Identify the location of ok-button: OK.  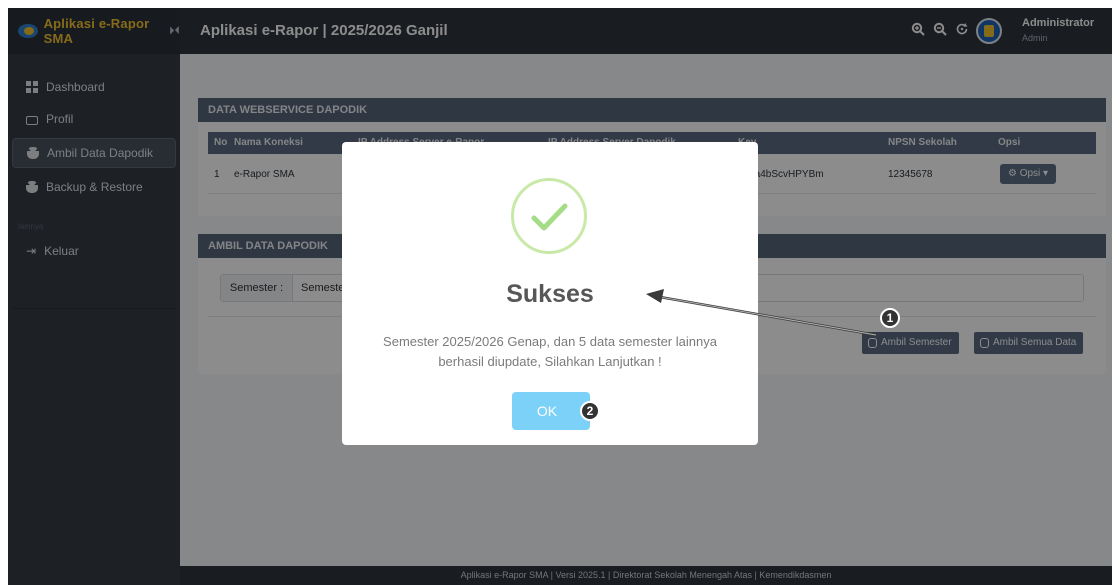
(551, 411).